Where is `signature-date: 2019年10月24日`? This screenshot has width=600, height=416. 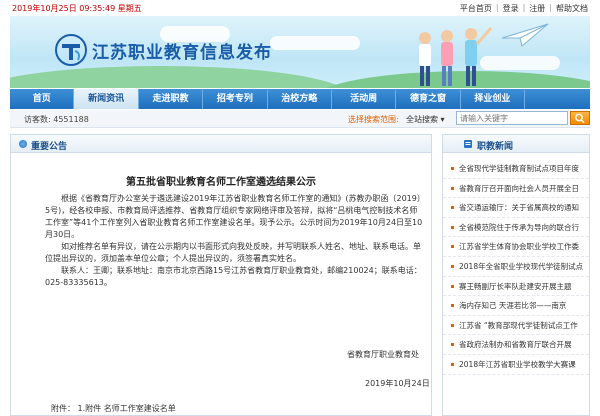 signature-date: 2019年10月24日 is located at coordinates (397, 383).